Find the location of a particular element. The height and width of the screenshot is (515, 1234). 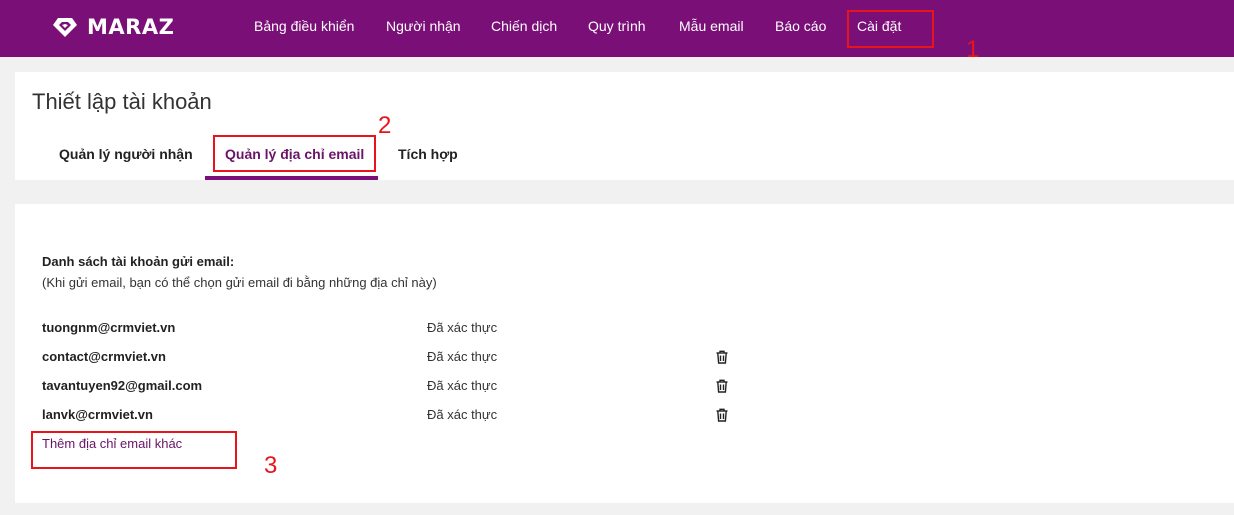

nav-reports: Báo cáo is located at coordinates (800, 26).